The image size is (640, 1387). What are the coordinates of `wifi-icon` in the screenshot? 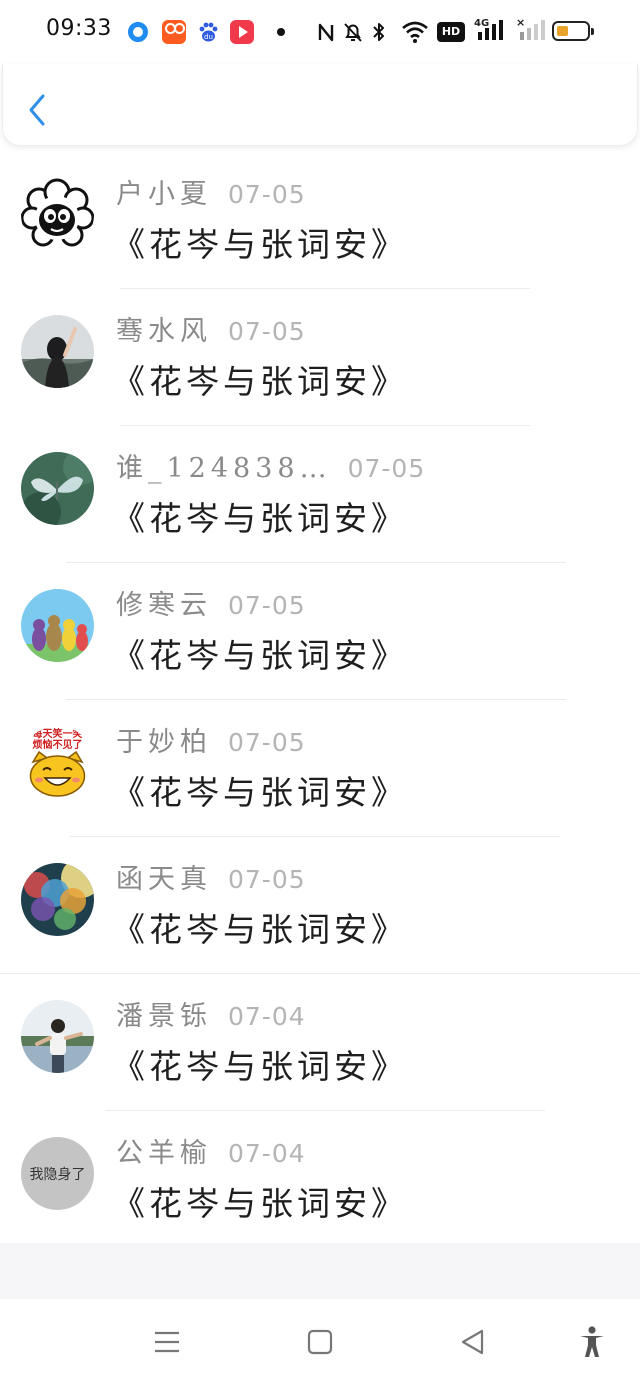 It's located at (415, 32).